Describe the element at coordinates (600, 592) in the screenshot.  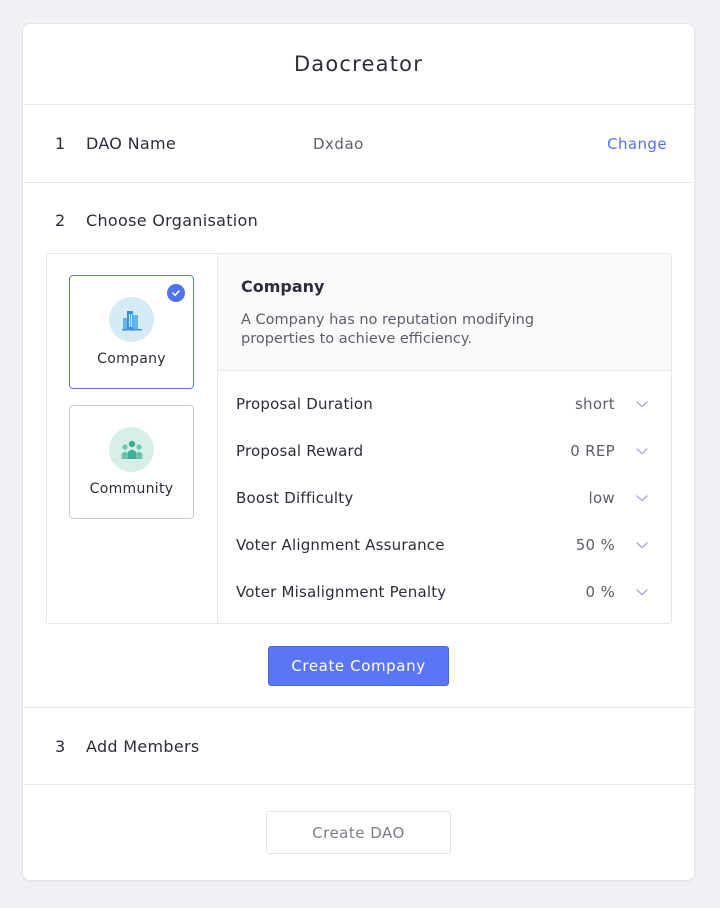
I see `param-value: 0 %` at that location.